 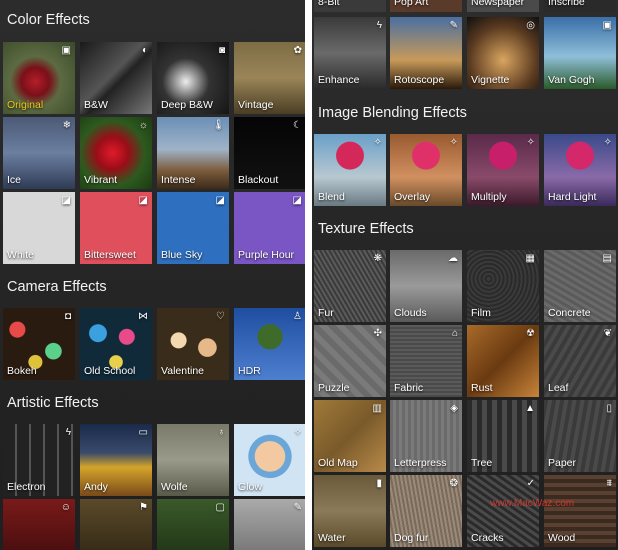 What do you see at coordinates (482, 463) in the screenshot?
I see `effect-label: Tree` at bounding box center [482, 463].